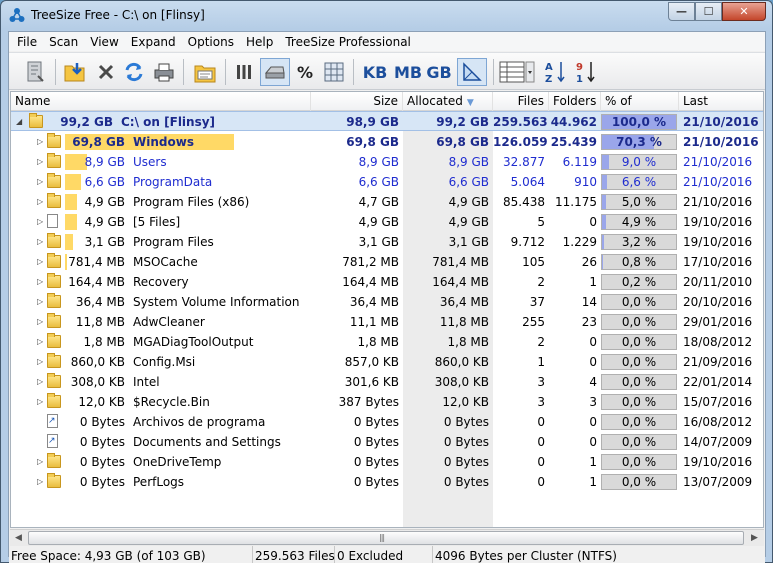 The image size is (773, 563). I want to click on row-modified: 21/09/2016, so click(718, 362).